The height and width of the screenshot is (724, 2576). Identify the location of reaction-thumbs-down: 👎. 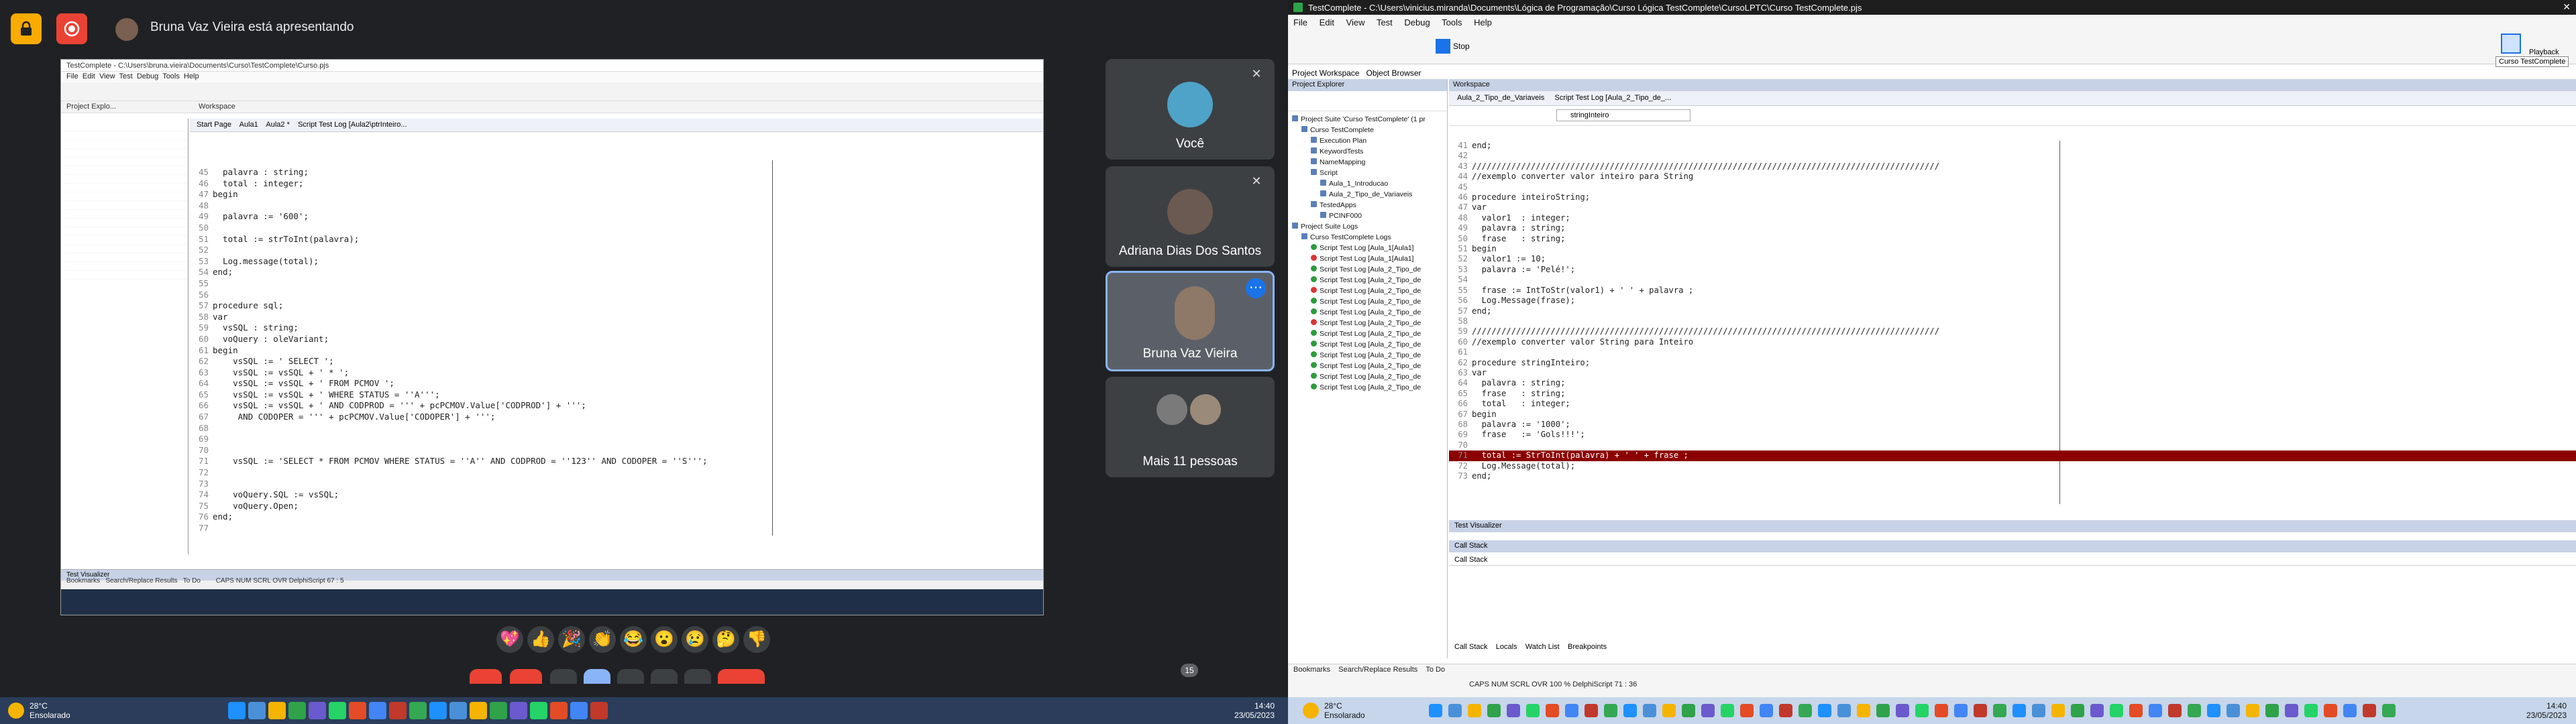
(756, 639).